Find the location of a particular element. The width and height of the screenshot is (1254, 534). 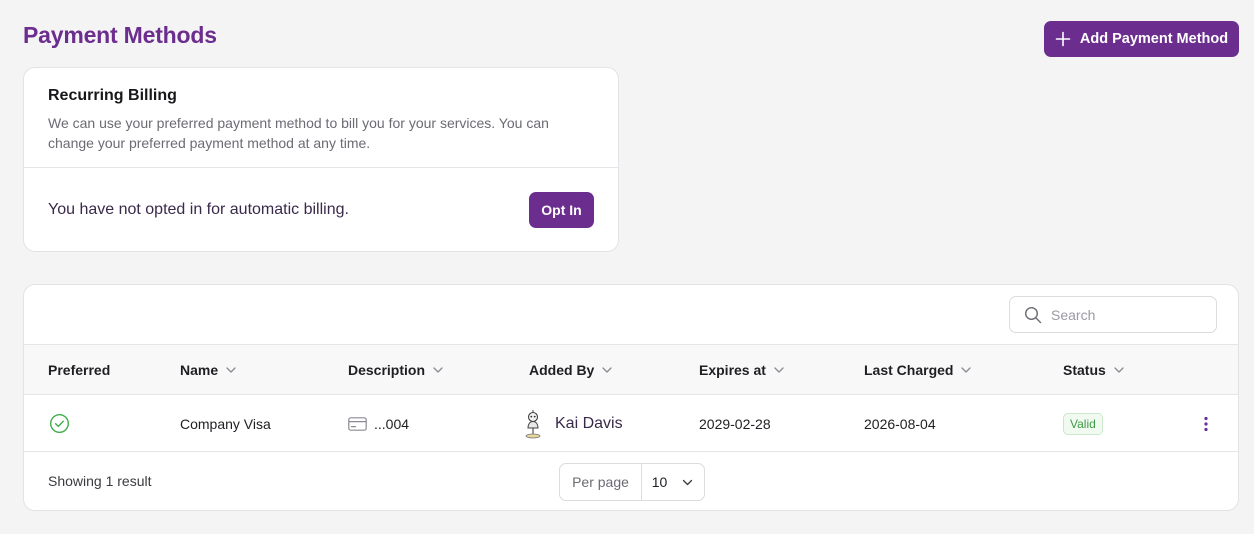

column-last-charged-label: Last Charged is located at coordinates (909, 370).